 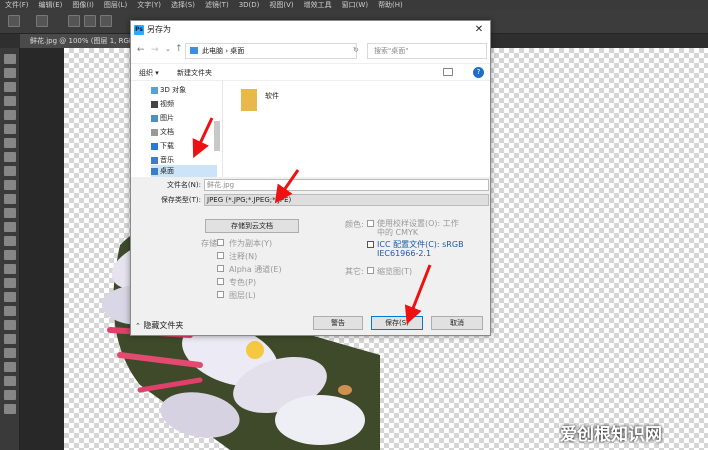 What do you see at coordinates (418, 294) in the screenshot?
I see `arrow-to-save` at bounding box center [418, 294].